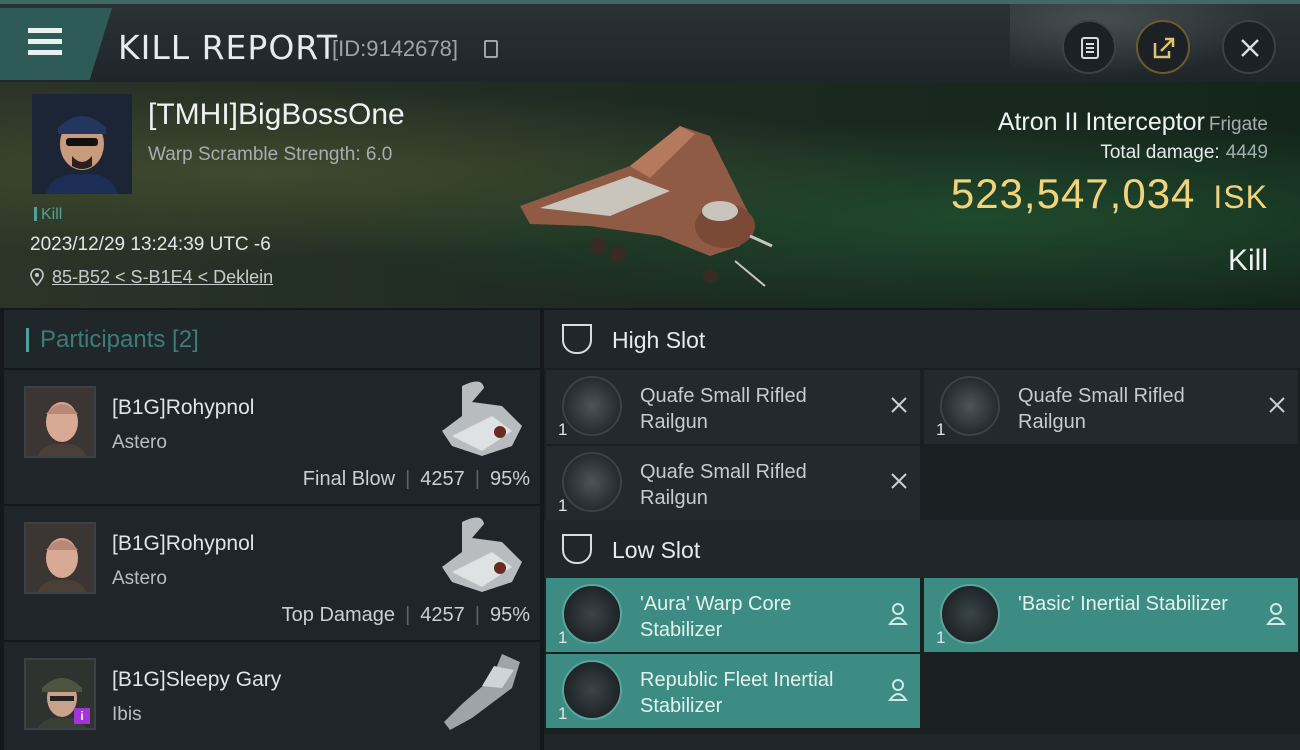 This screenshot has height=750, width=1300. Describe the element at coordinates (646, 206) in the screenshot. I see `victim-ship-image` at that location.